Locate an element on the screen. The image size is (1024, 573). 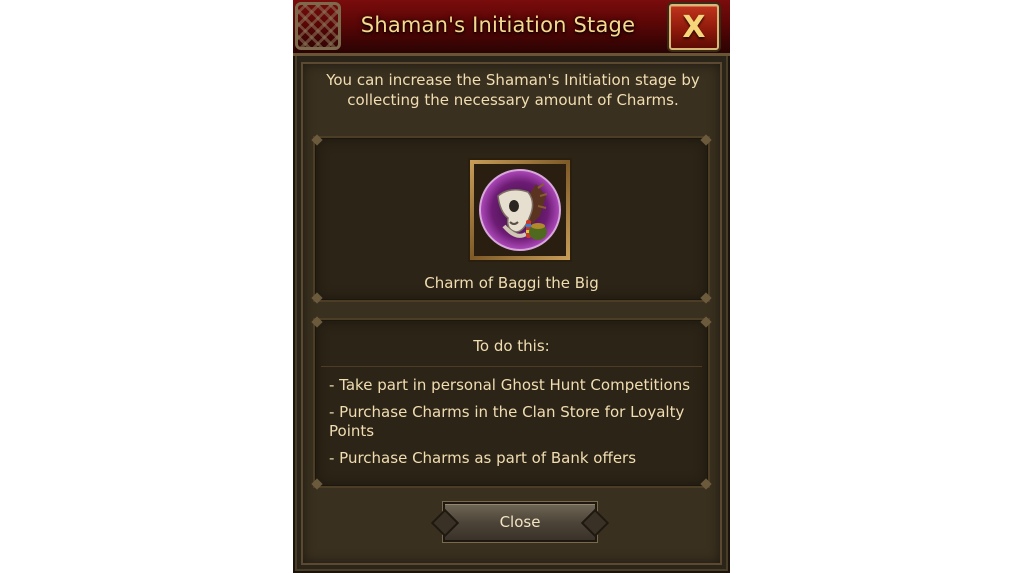
title-bar: Shaman's Initiation Stage X is located at coordinates (511, 28).